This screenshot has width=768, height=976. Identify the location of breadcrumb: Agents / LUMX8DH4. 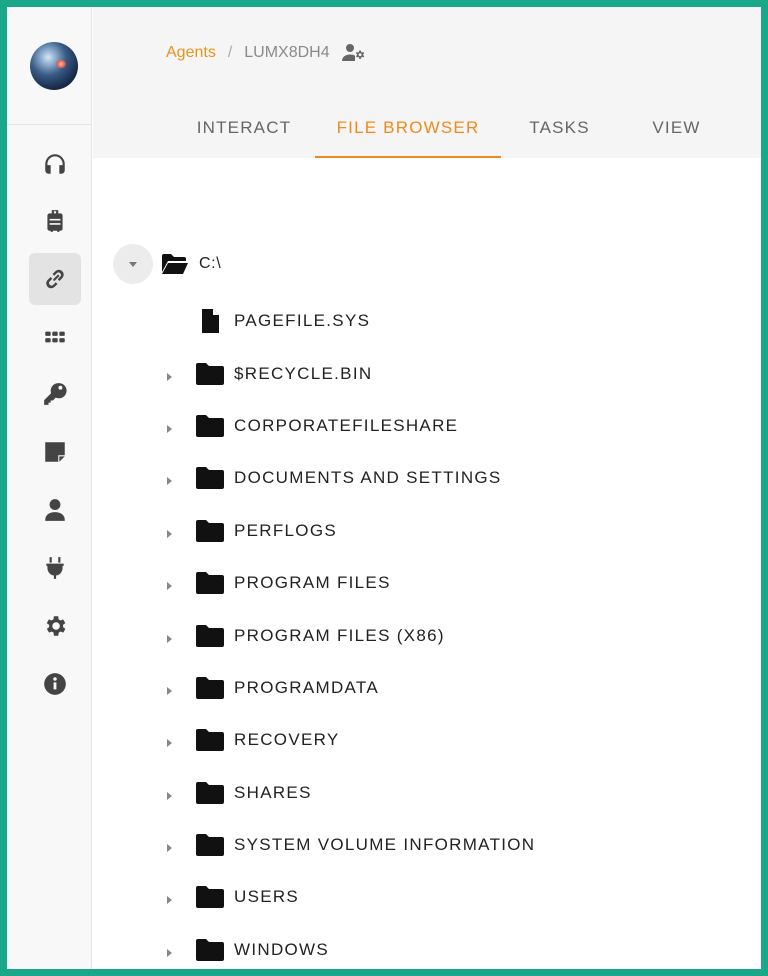
(267, 53).